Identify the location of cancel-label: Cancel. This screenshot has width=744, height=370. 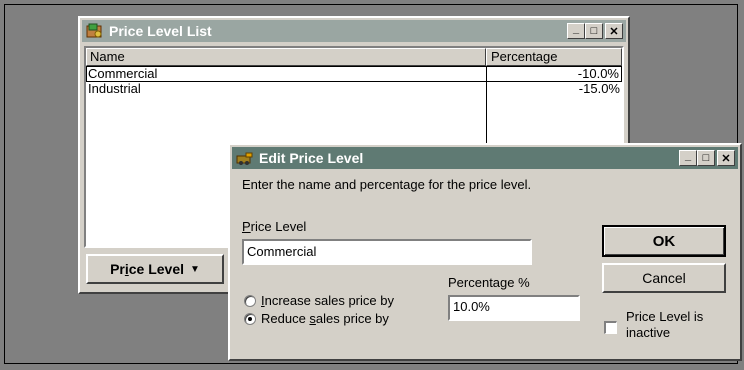
(664, 278).